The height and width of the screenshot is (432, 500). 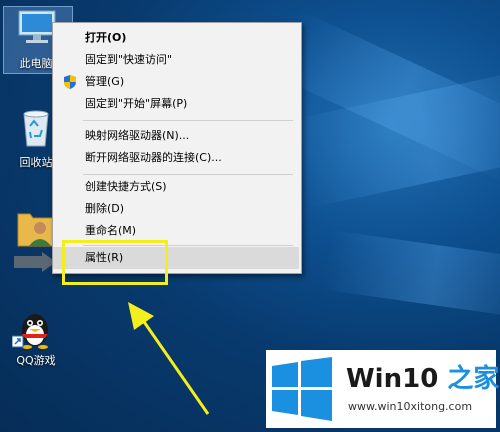 I want to click on annotation-arrow, so click(x=169, y=358).